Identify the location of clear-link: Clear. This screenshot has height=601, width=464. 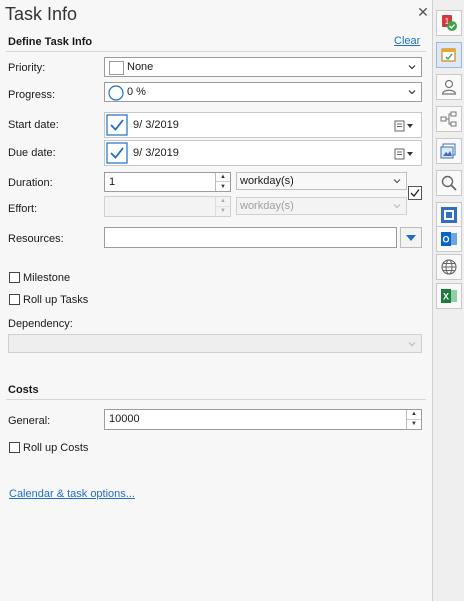
(407, 41).